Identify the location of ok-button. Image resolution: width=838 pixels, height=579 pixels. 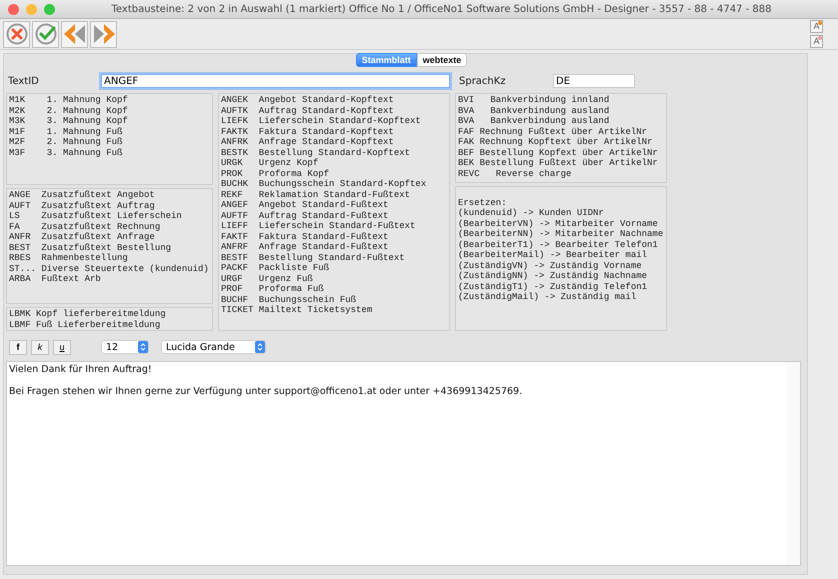
(45, 34).